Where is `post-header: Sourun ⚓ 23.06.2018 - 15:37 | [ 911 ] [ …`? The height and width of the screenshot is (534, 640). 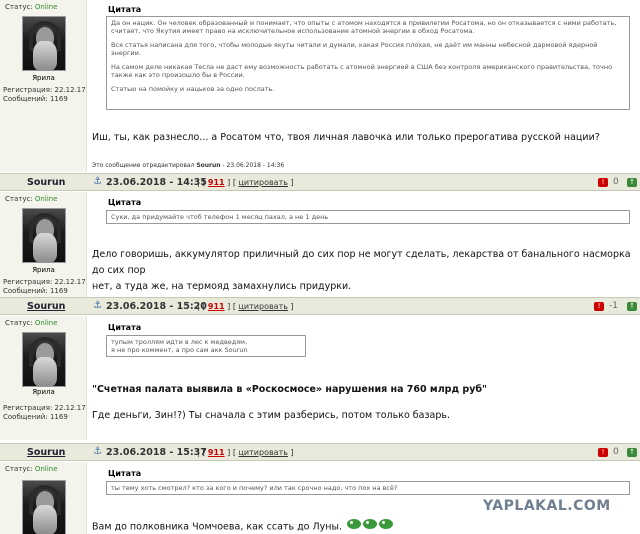 post-header: Sourun ⚓ 23.06.2018 - 15:37 | [ 911 ] [ … is located at coordinates (320, 452).